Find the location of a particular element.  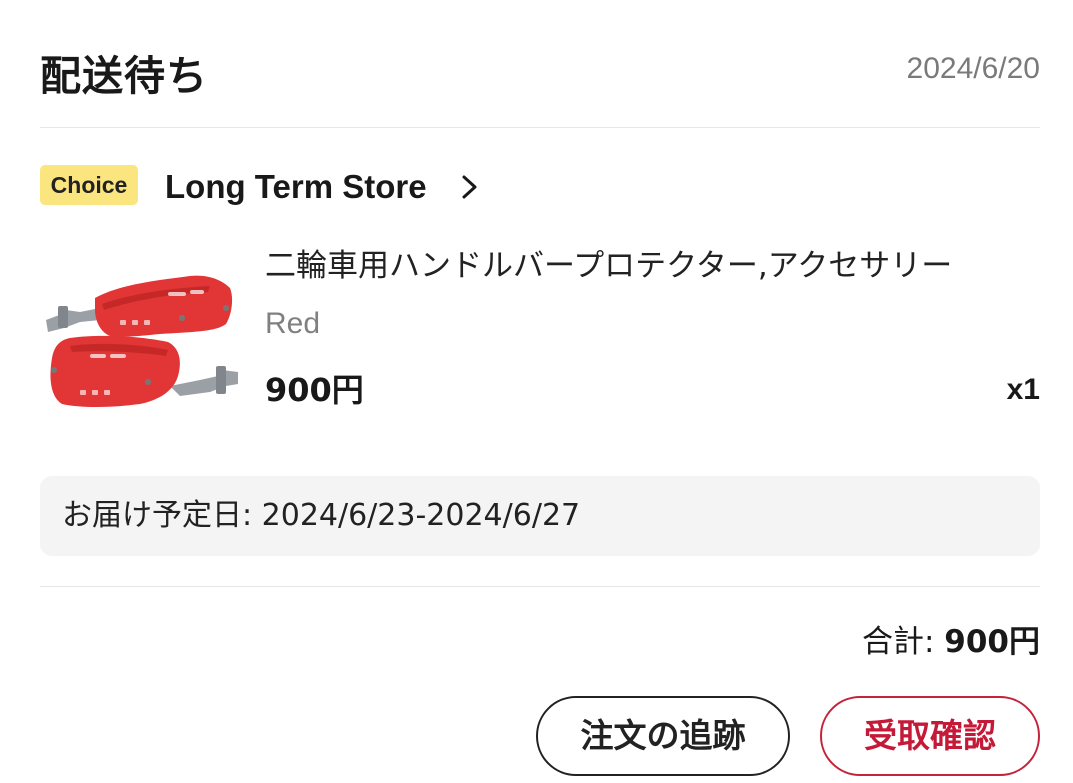

delivery-estimate-box: お届け予定日: 2024/6/23-2024/6/27 is located at coordinates (540, 516).